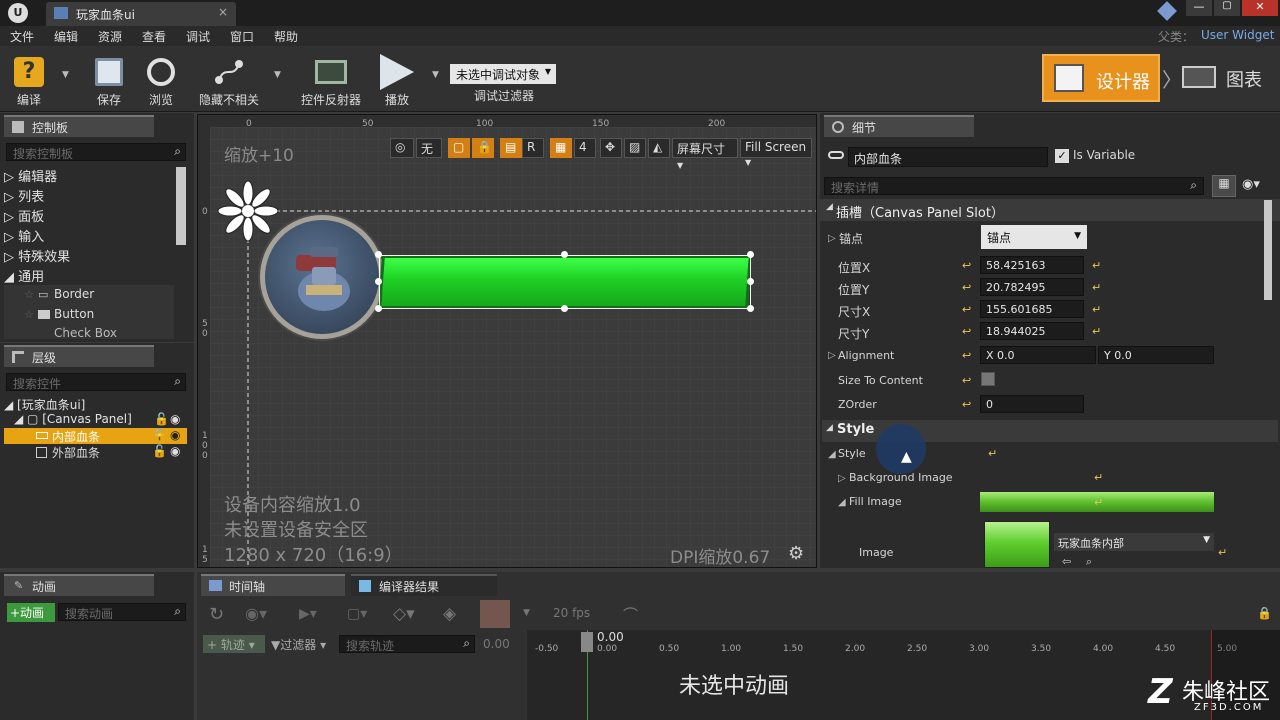  What do you see at coordinates (533, 148) in the screenshot?
I see `respect-locks-button: R` at bounding box center [533, 148].